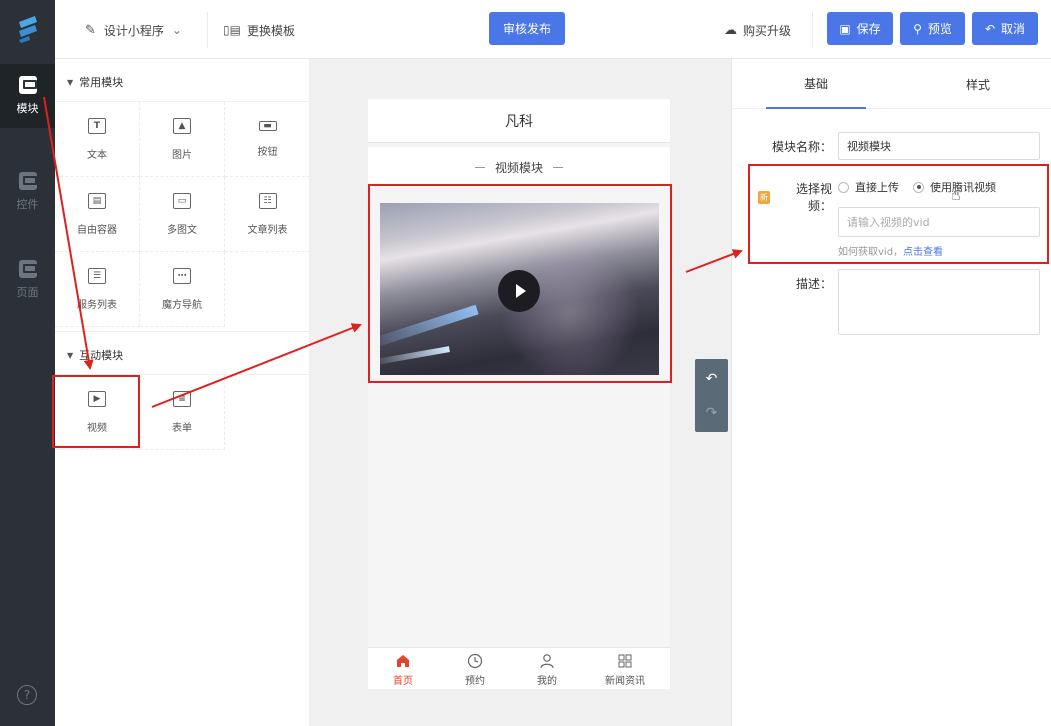  Describe the element at coordinates (27, 192) in the screenshot. I see `rail-item-widgets: 控件` at that location.